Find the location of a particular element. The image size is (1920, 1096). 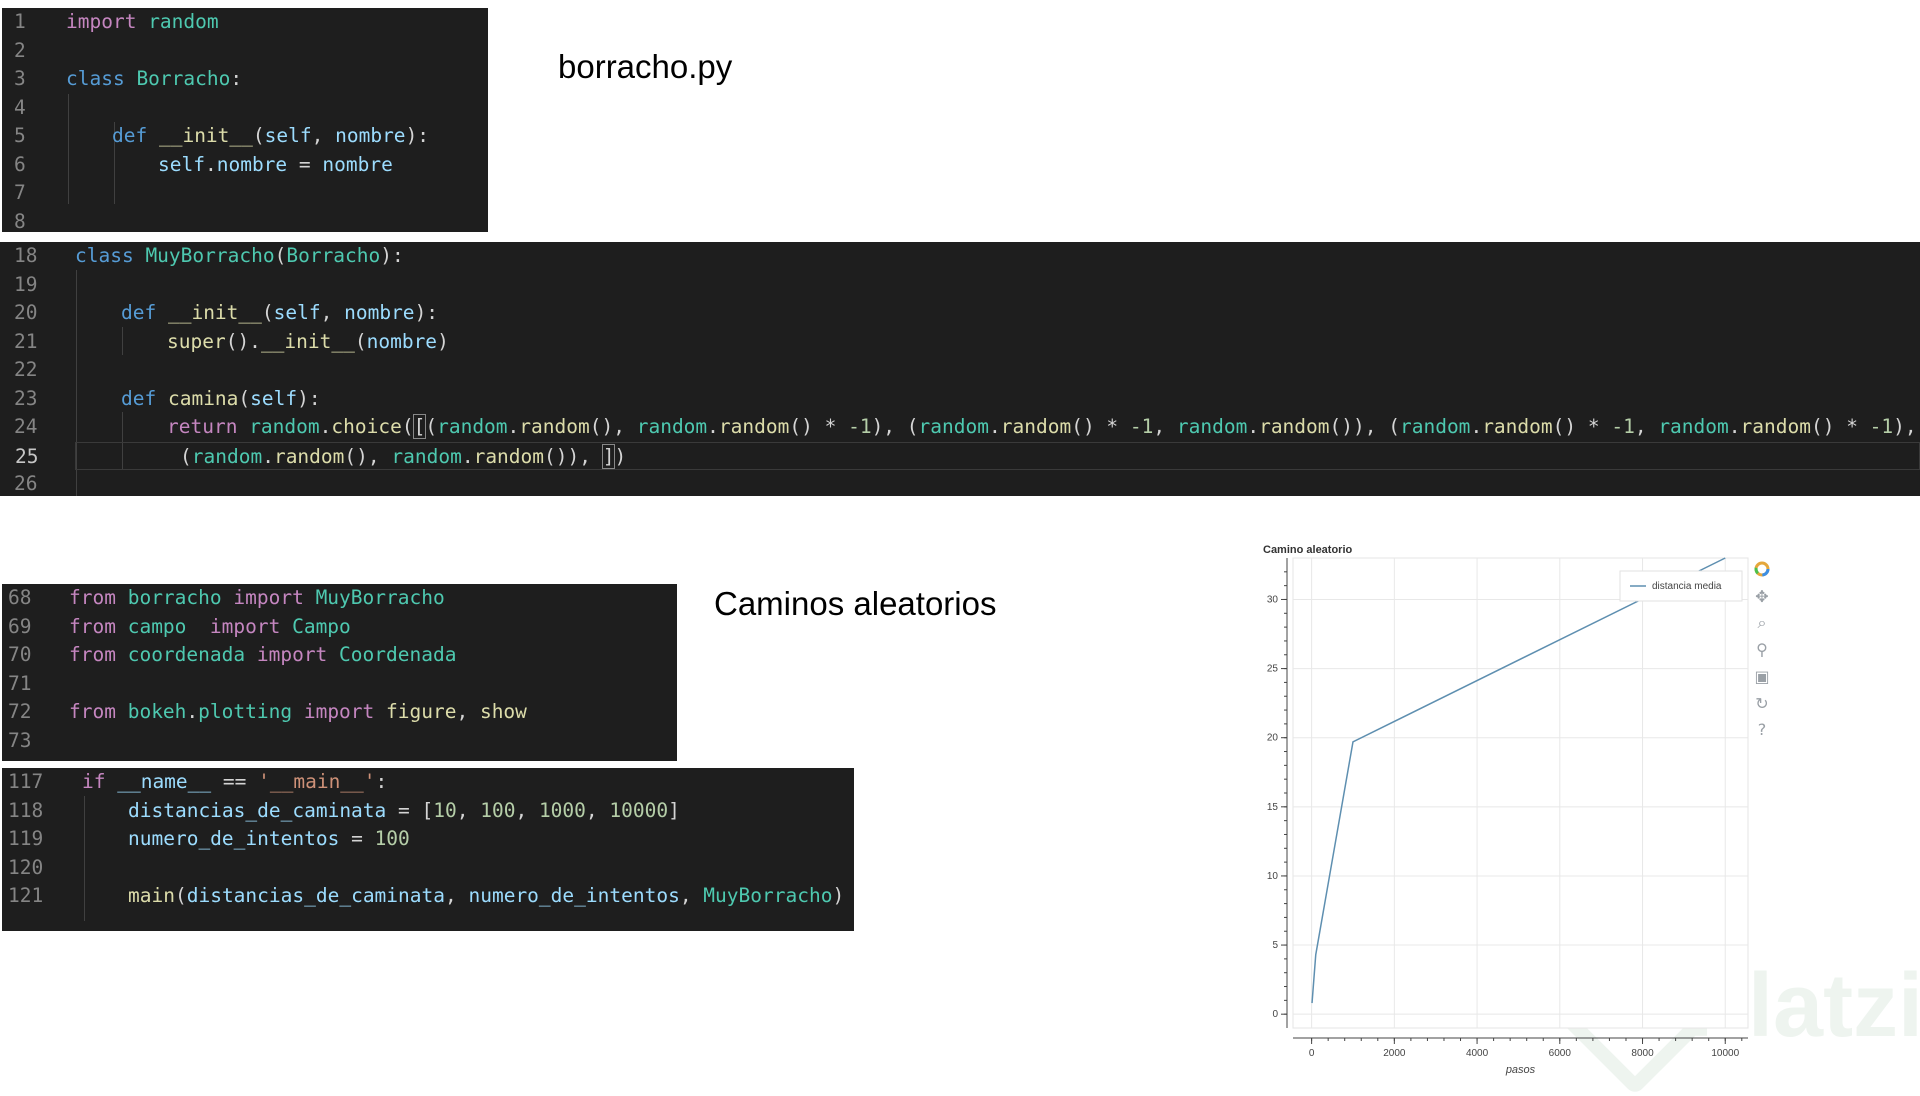

code-line: 19 is located at coordinates (960, 285).